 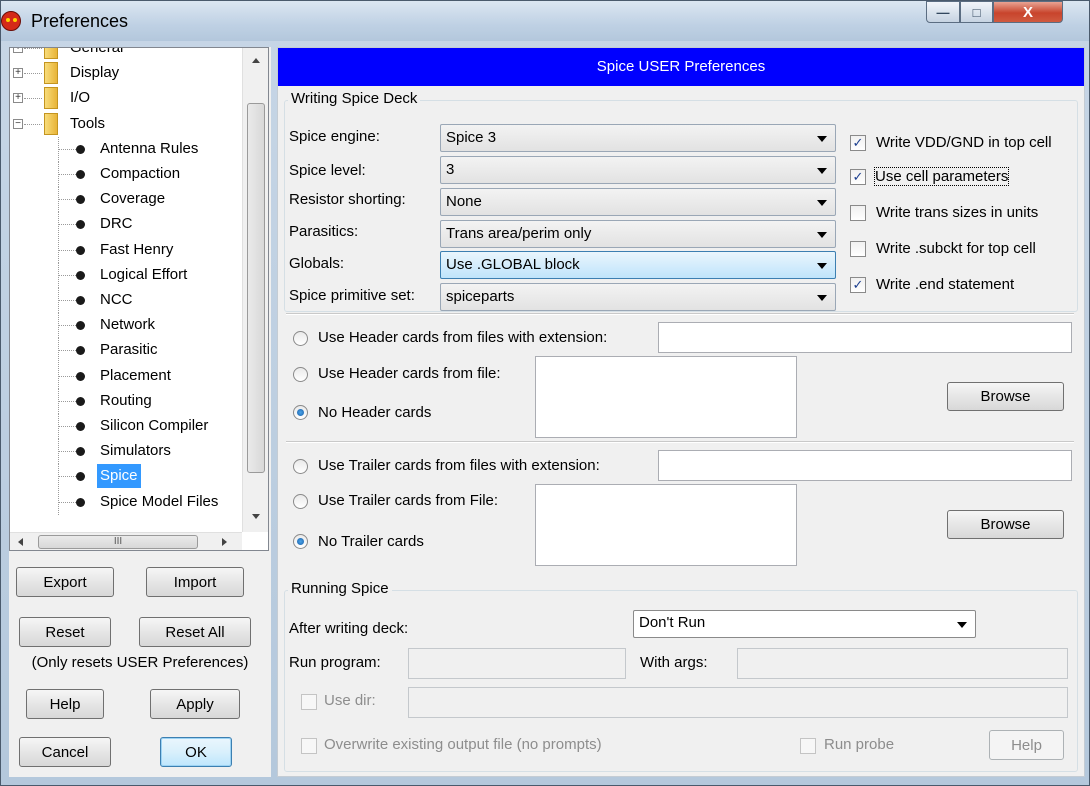 What do you see at coordinates (808, 746) in the screenshot?
I see `run-probe-checkbox` at bounding box center [808, 746].